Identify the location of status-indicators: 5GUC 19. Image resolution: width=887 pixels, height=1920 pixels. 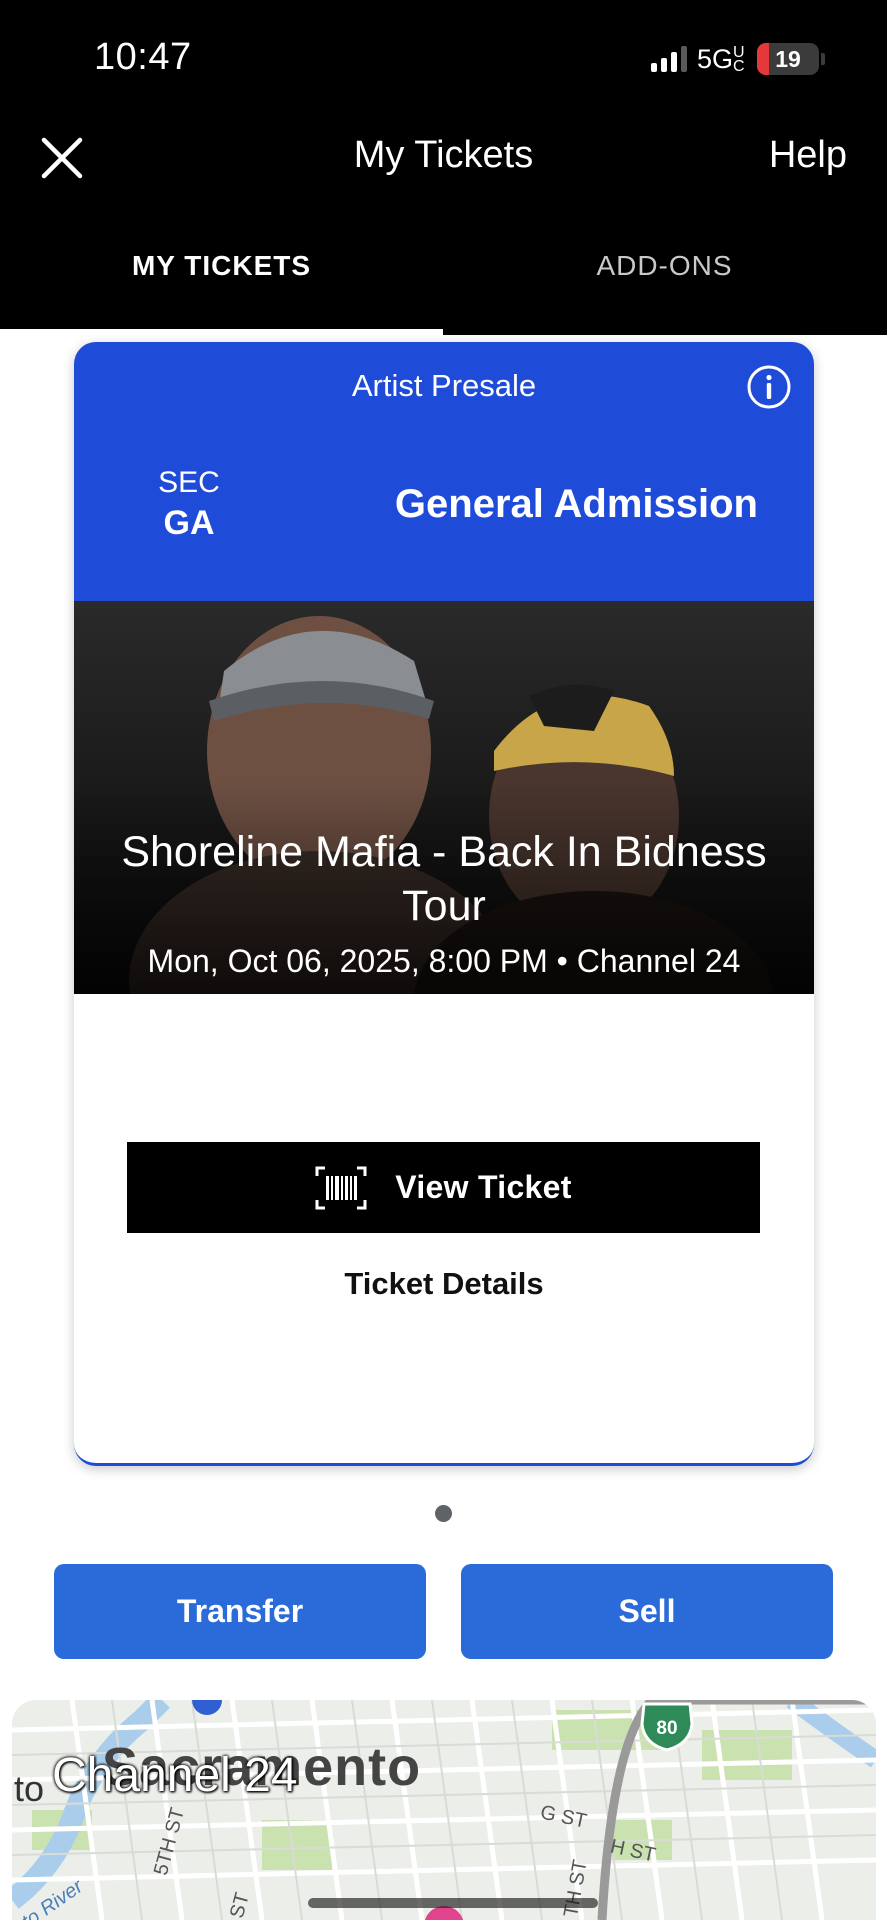
(737, 59).